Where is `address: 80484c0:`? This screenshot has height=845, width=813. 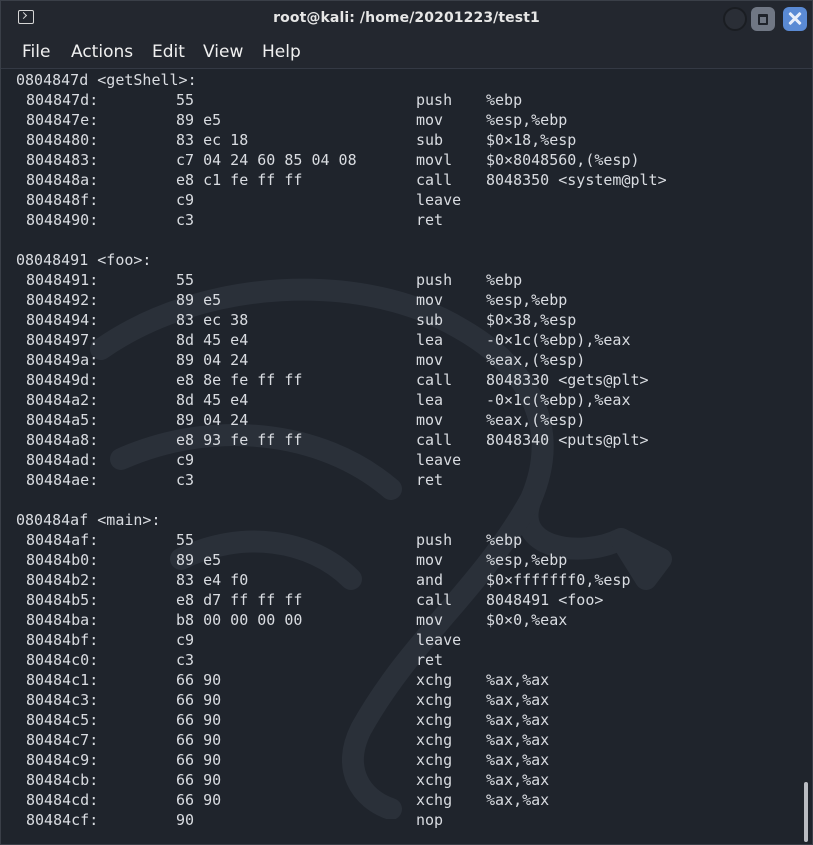
address: 80484c0: is located at coordinates (62, 660).